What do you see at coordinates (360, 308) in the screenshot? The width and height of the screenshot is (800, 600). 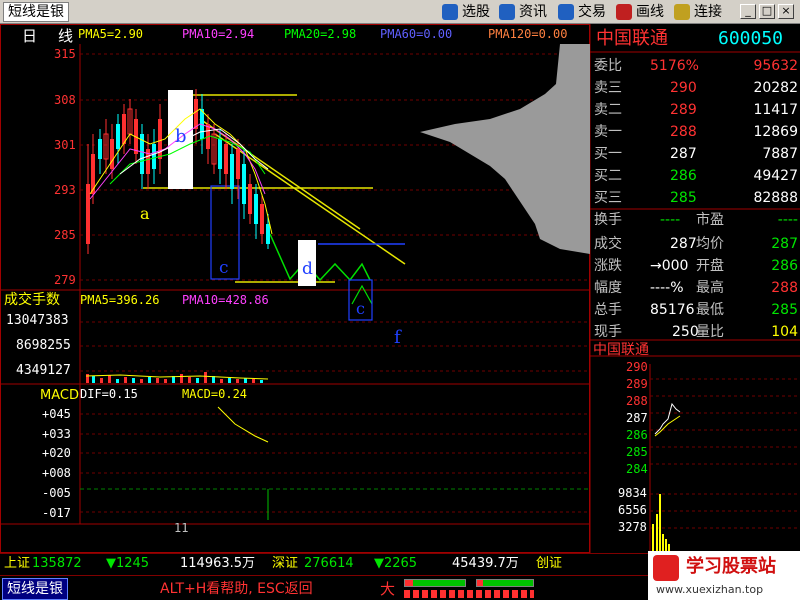 I see `annotation-c2: c` at bounding box center [360, 308].